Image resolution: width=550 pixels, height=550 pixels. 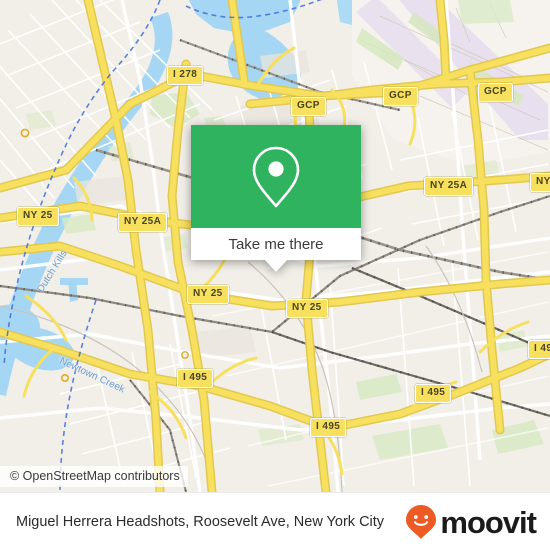 What do you see at coordinates (488, 522) in the screenshot?
I see `moovit-wordmark: moovit` at bounding box center [488, 522].